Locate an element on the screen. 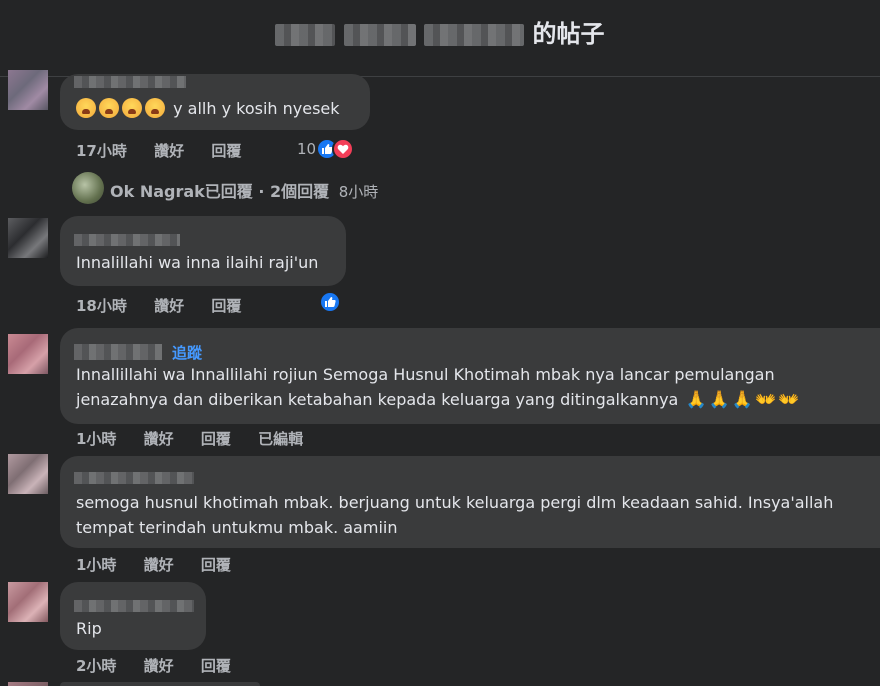  reply-count: 已回覆 · 2個回覆 is located at coordinates (267, 191).